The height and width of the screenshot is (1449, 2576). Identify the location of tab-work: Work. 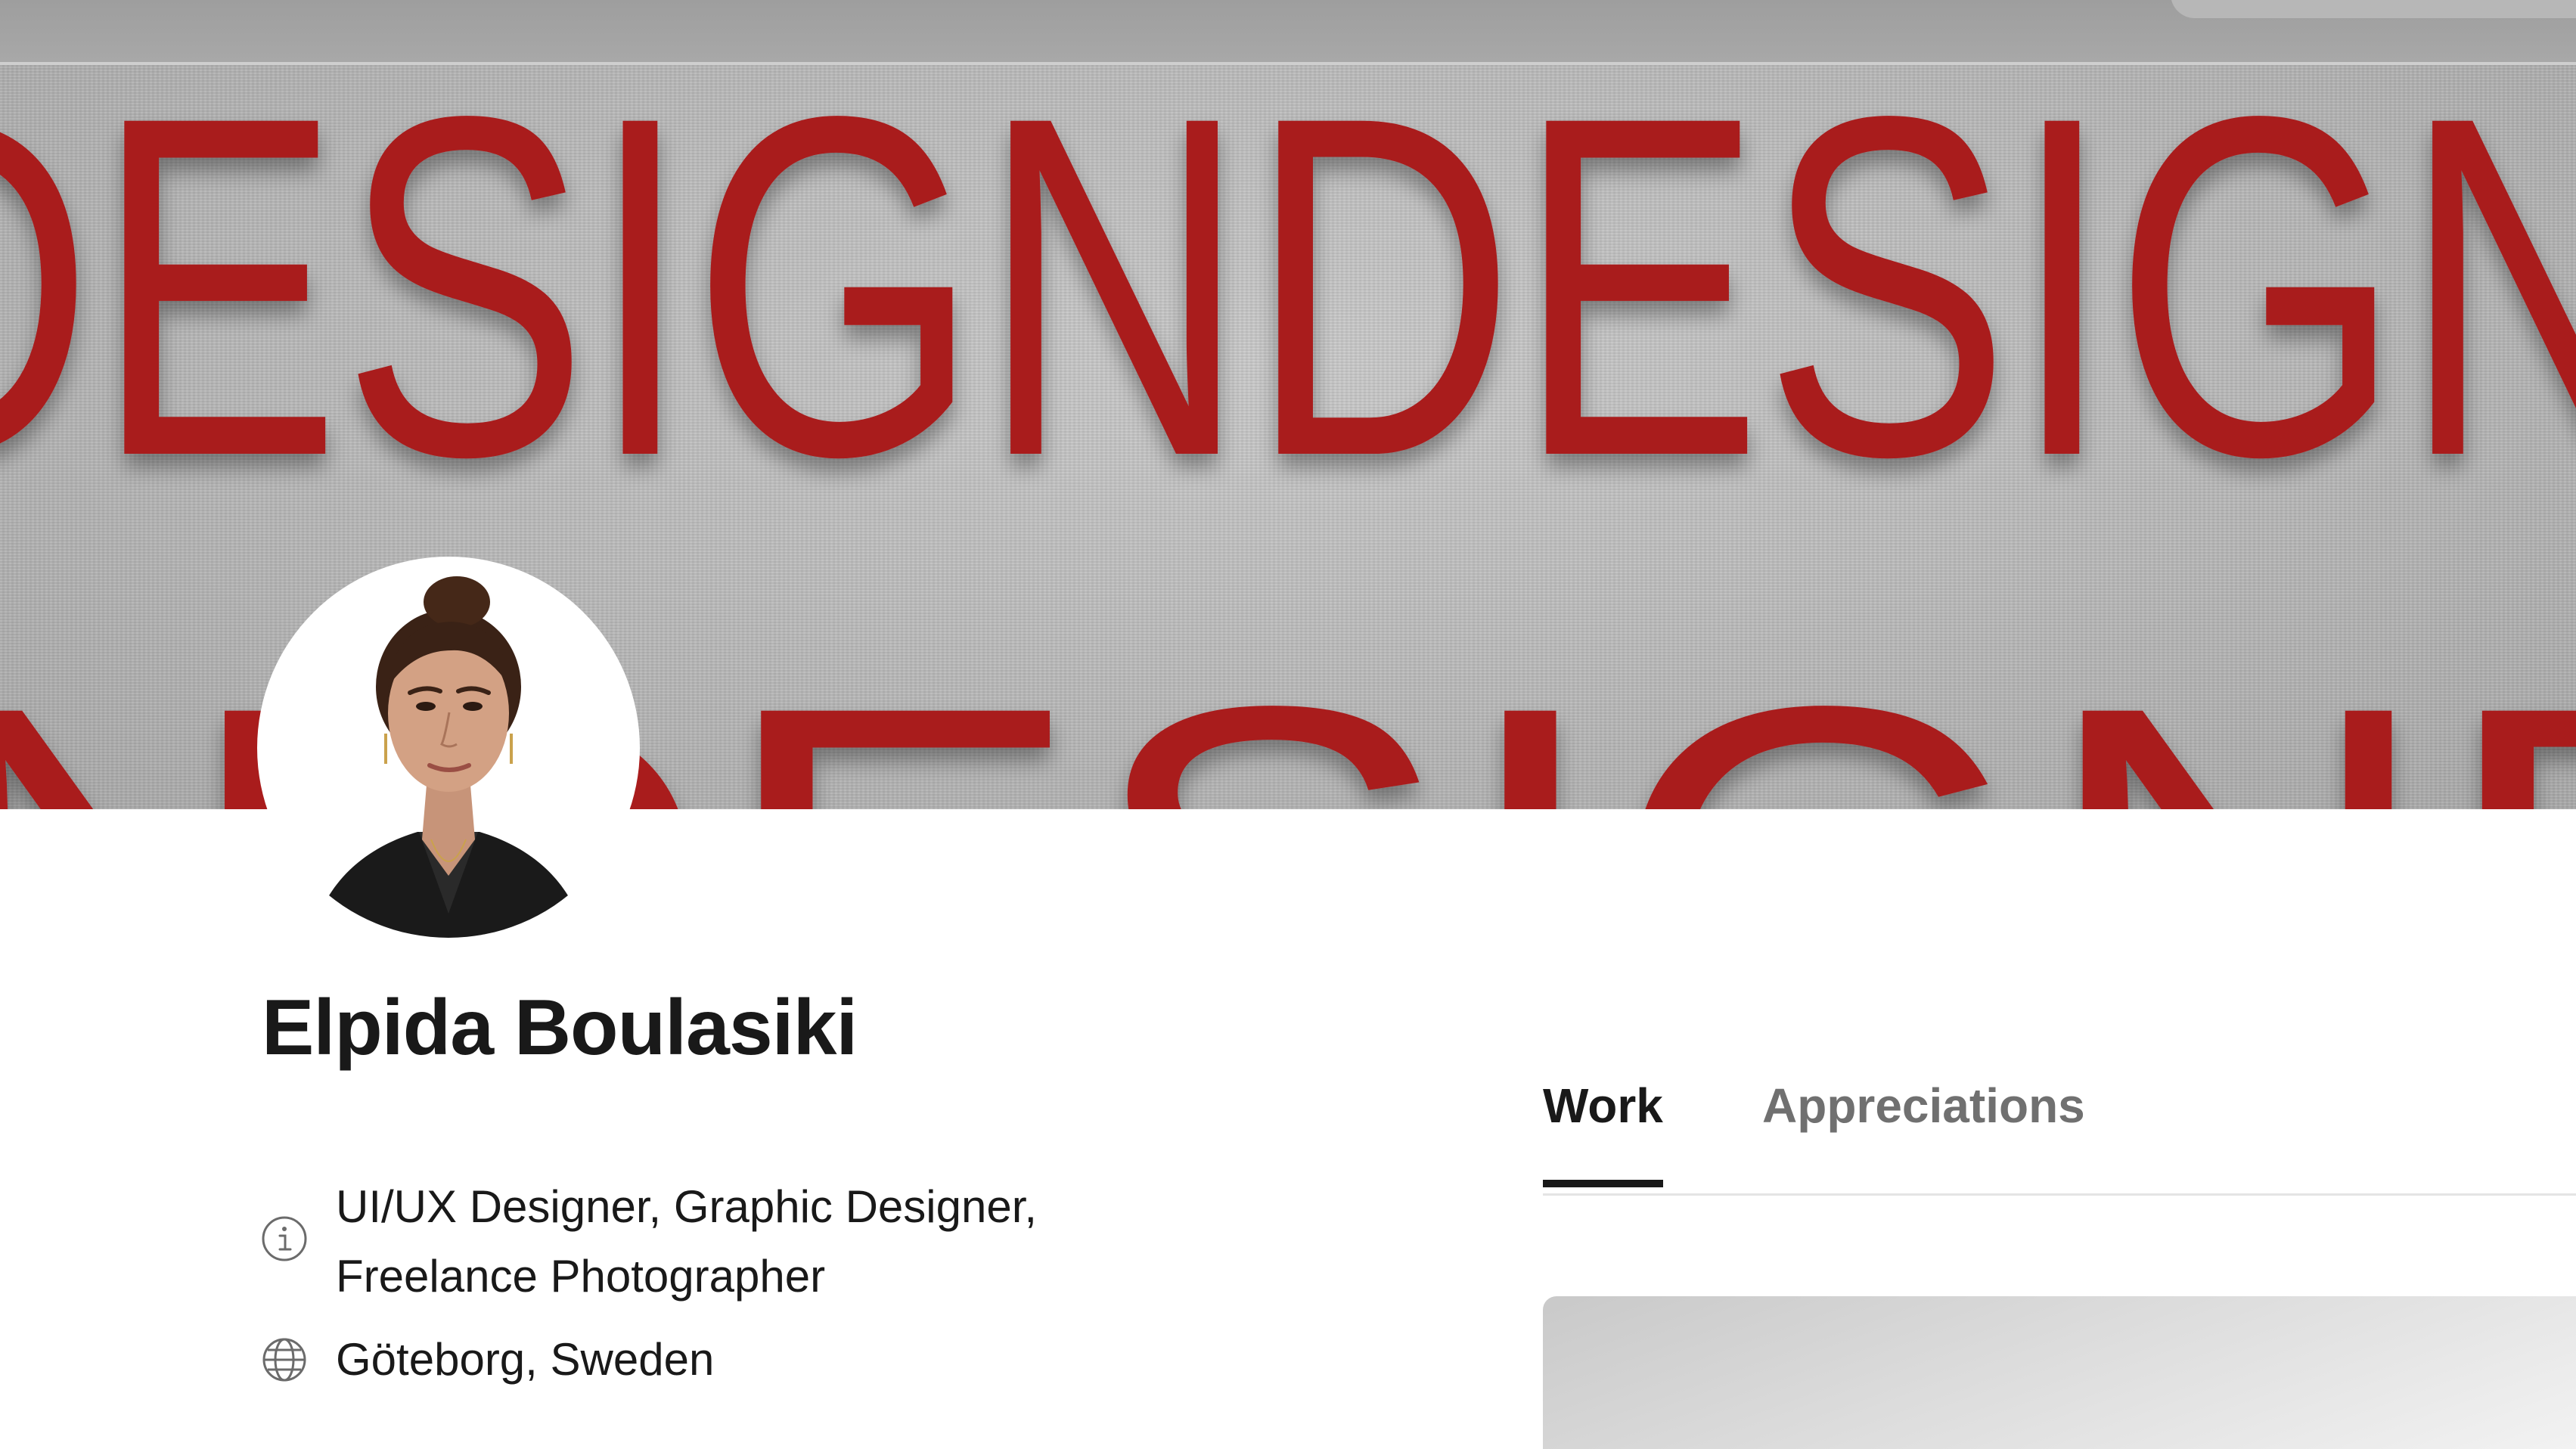
(1603, 1126).